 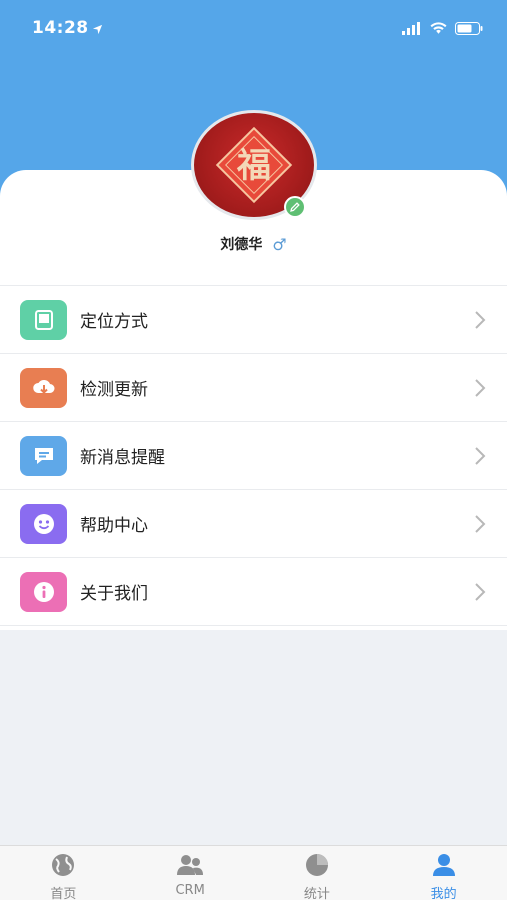 I want to click on tab-statistics: 统计, so click(x=317, y=873).